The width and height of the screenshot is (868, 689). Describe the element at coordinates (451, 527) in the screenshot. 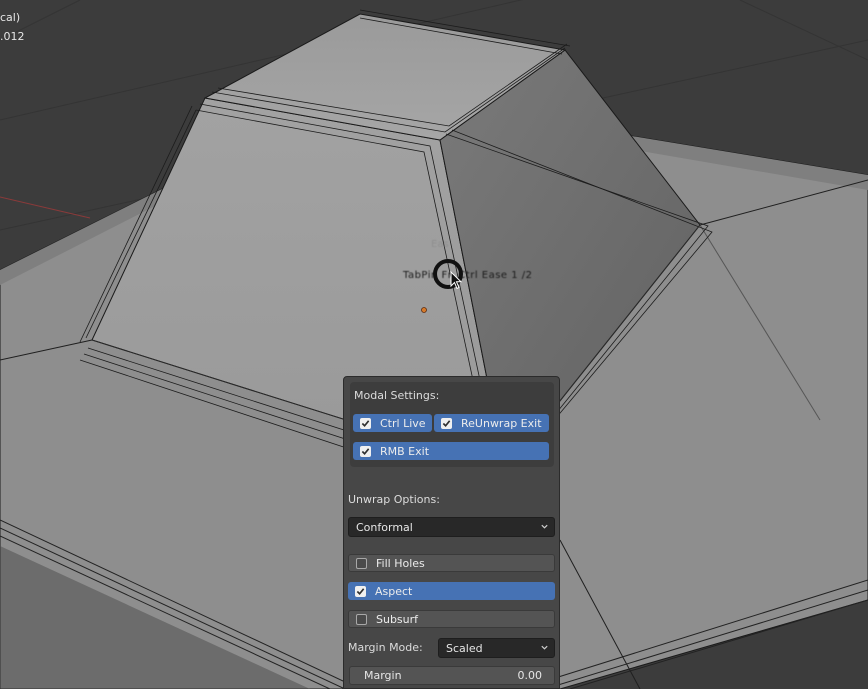

I see `unwrap-method-dropdown: Conformal` at that location.